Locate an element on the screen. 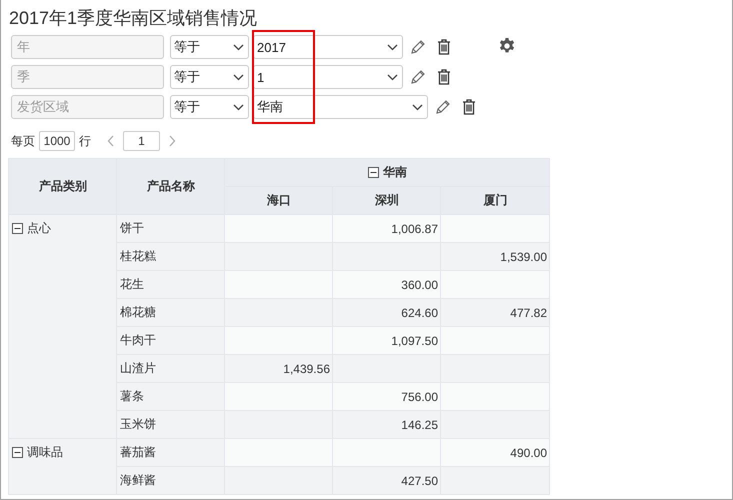 The image size is (733, 500). value-cell: 1,006.87 is located at coordinates (386, 228).